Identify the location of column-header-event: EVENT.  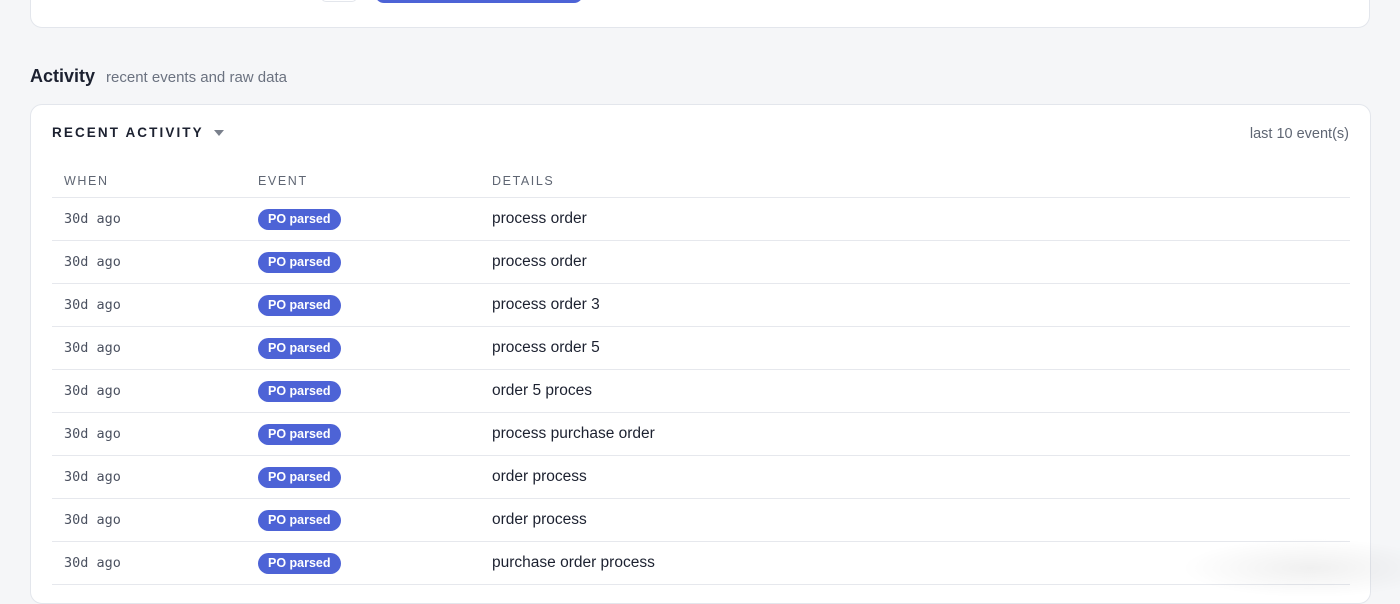
(283, 181).